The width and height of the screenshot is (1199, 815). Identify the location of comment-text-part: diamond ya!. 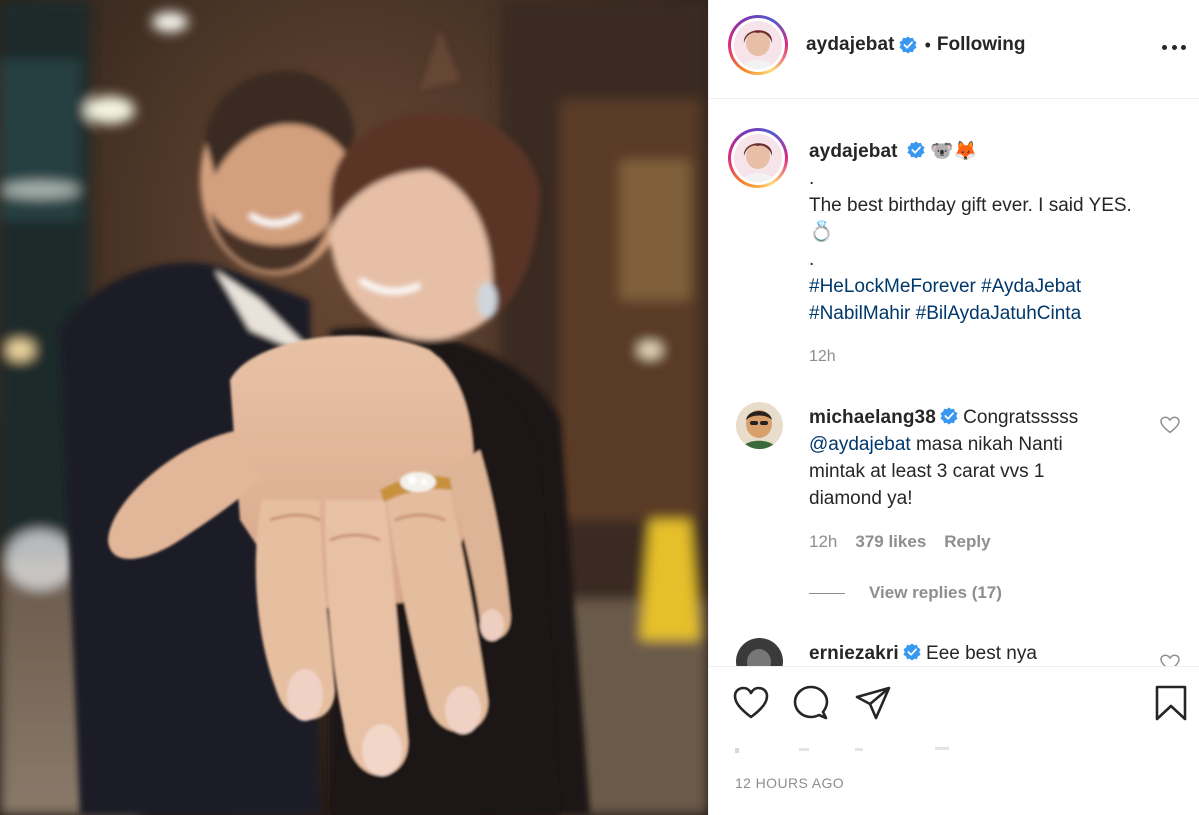
(861, 498).